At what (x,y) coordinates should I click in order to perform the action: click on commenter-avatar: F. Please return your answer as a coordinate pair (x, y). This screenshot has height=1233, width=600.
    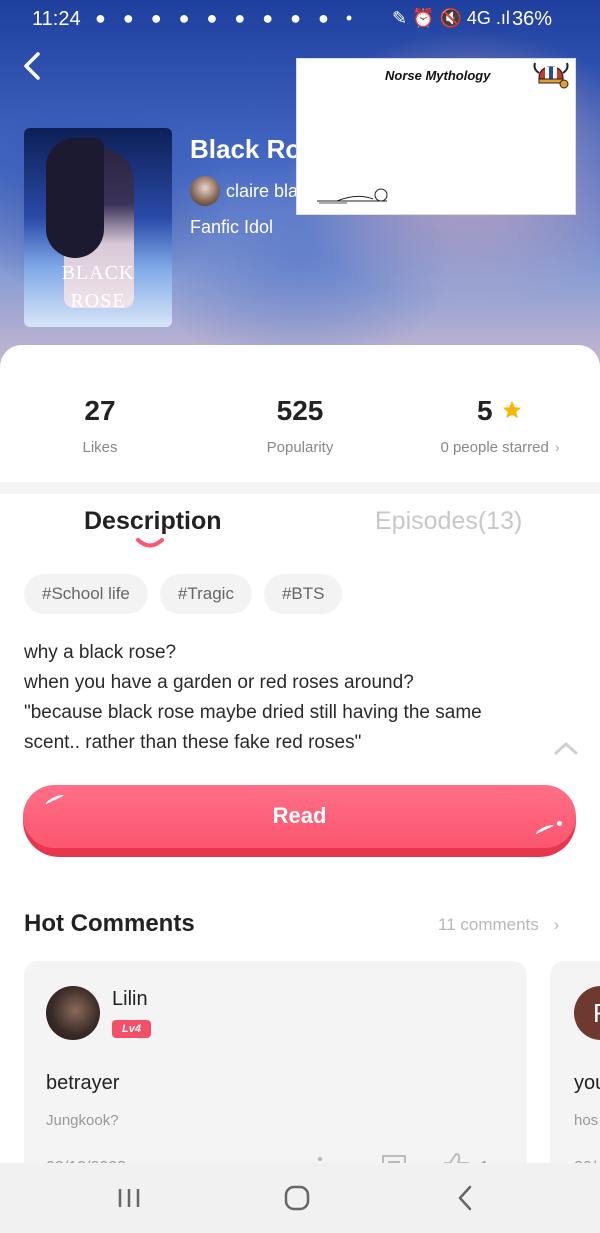
    Looking at the image, I should click on (587, 1013).